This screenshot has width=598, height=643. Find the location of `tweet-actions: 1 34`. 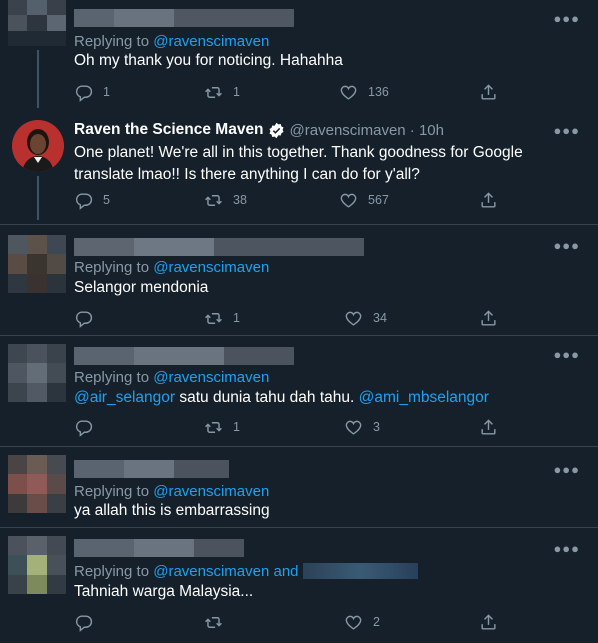

tweet-actions: 1 34 is located at coordinates (289, 318).